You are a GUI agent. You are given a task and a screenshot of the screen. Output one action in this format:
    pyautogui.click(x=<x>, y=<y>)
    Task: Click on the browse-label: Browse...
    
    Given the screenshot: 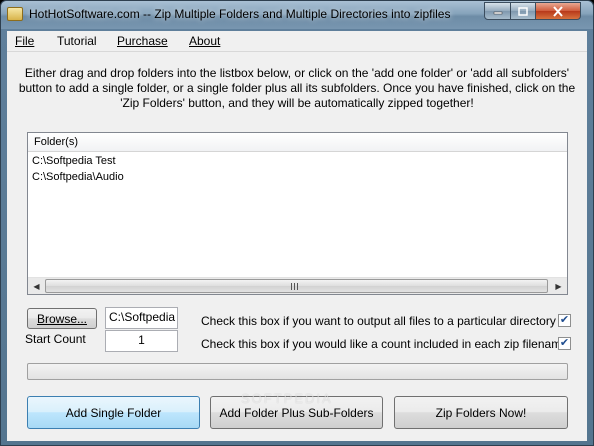 What is the action you would take?
    pyautogui.click(x=61, y=318)
    